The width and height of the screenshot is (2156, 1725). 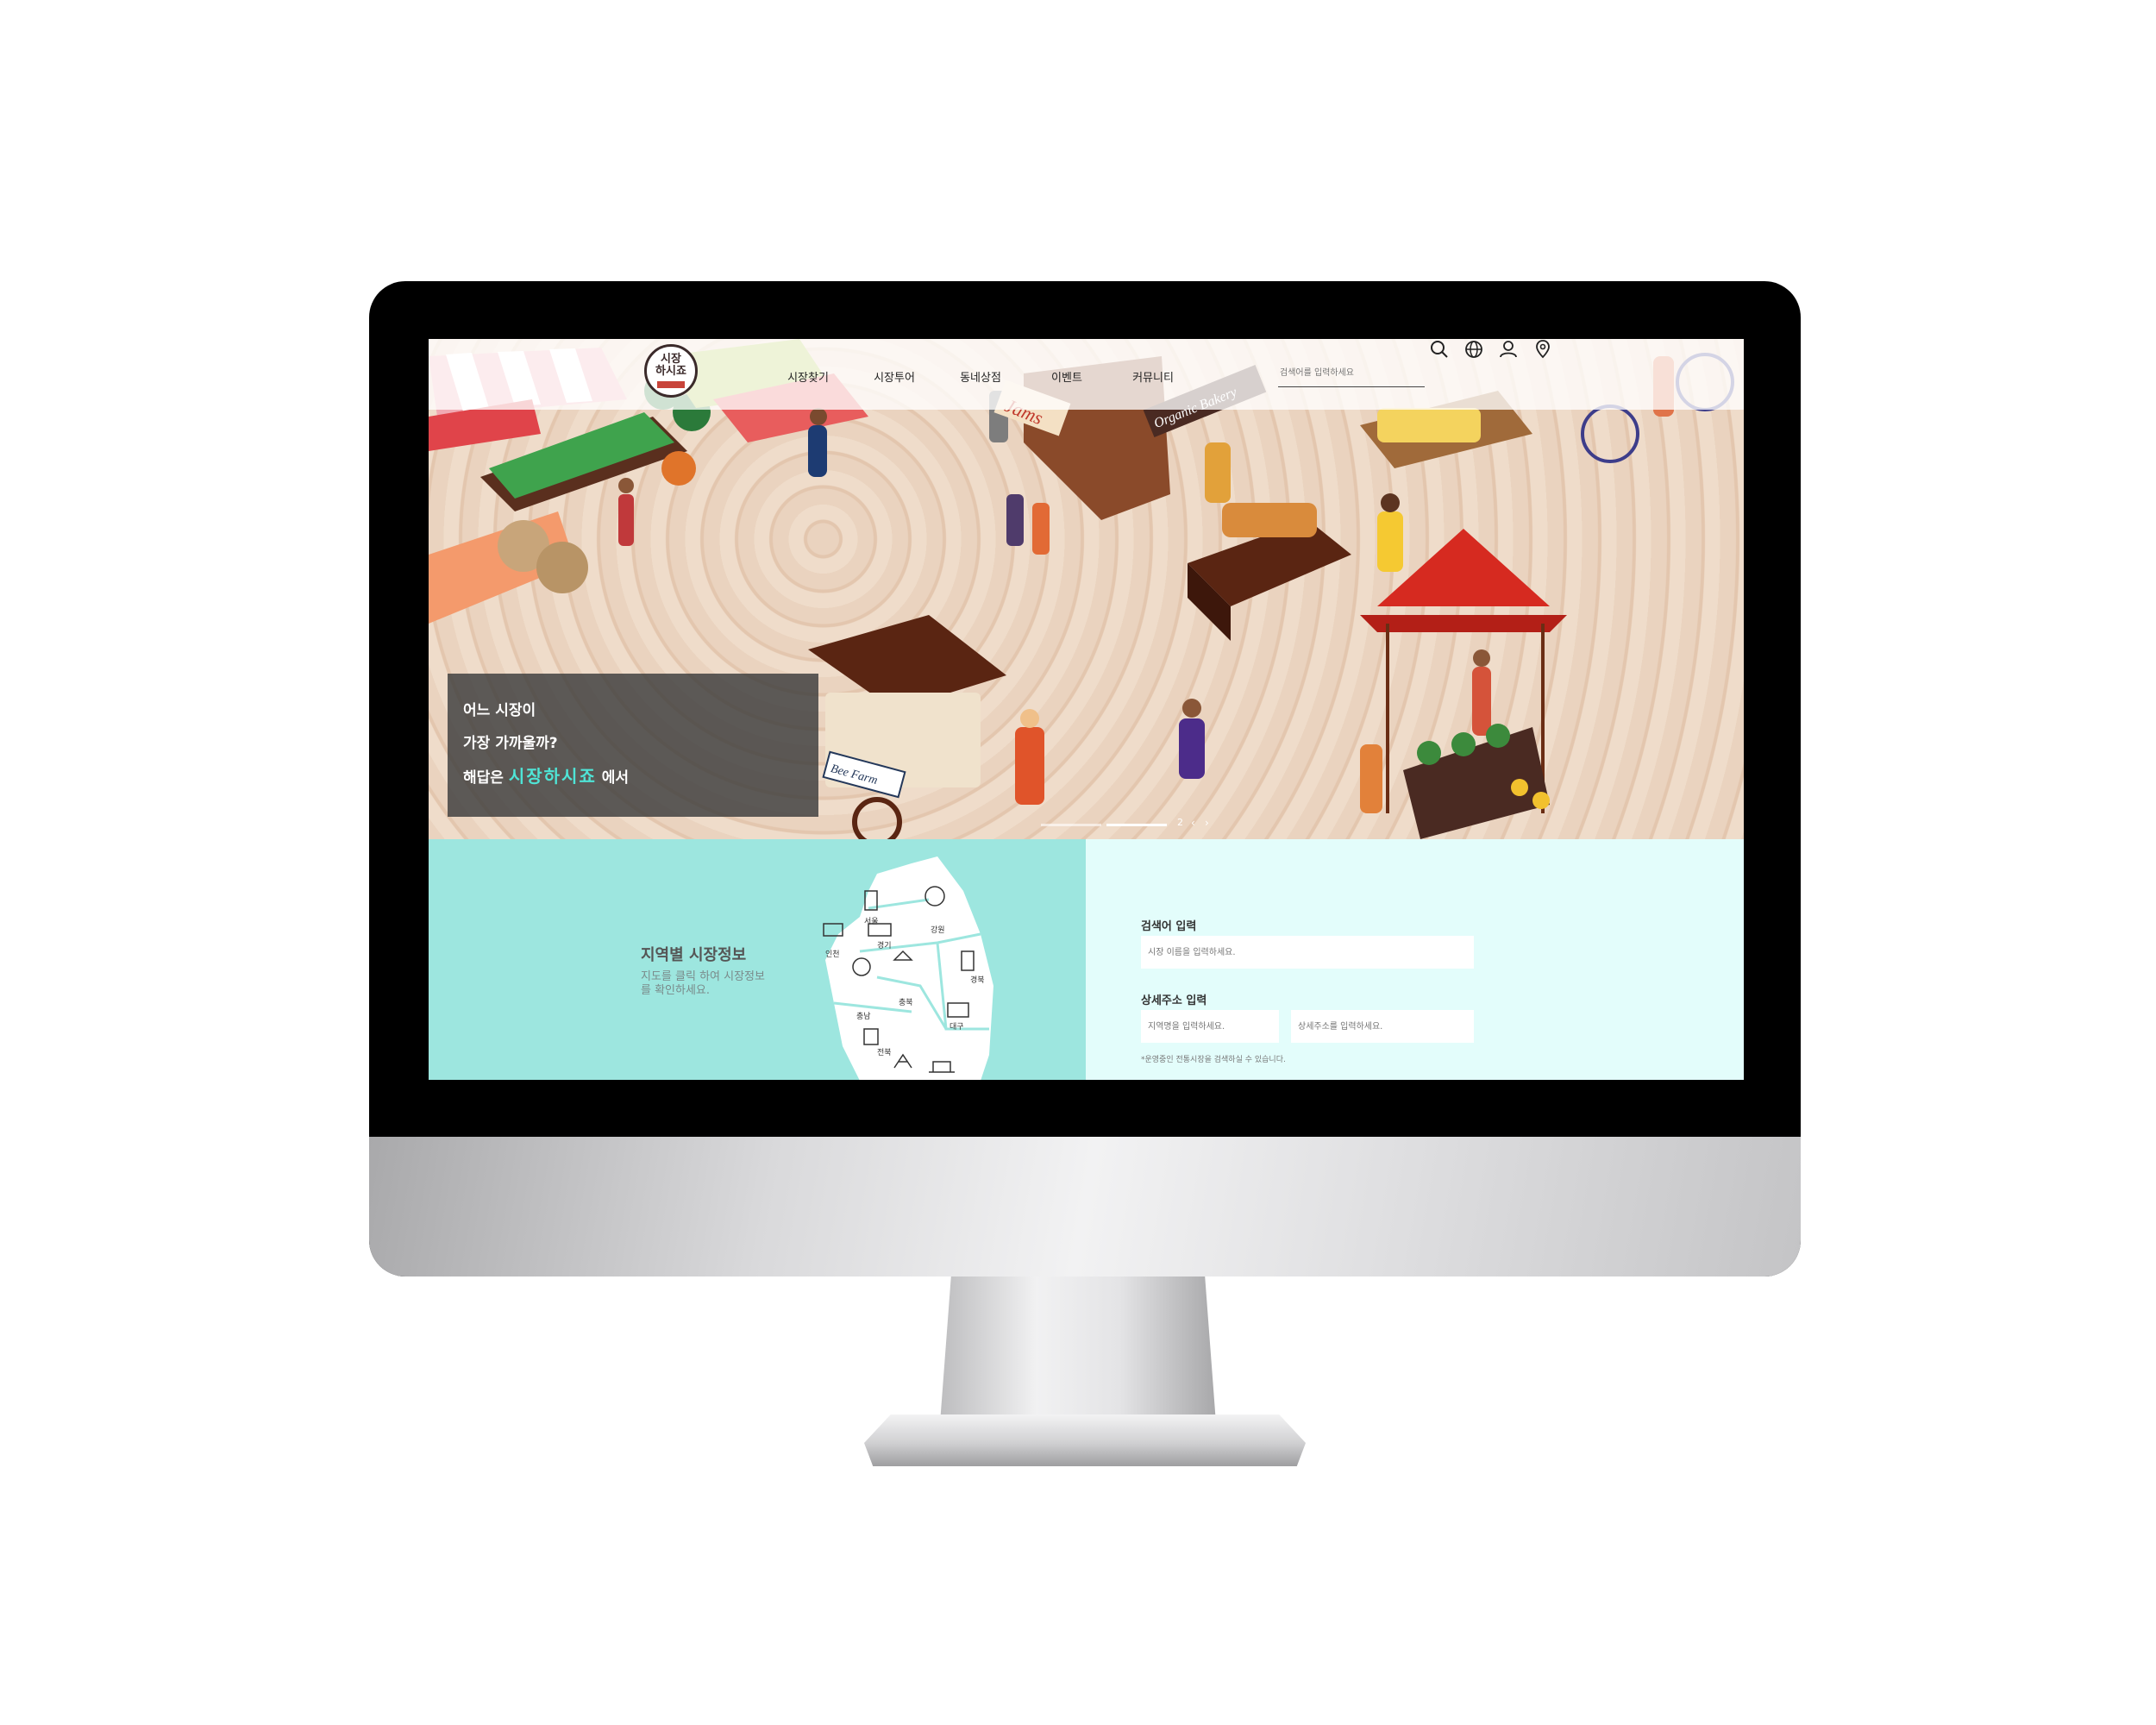 What do you see at coordinates (977, 980) in the screenshot?
I see `region-gyeongbuk: 경북` at bounding box center [977, 980].